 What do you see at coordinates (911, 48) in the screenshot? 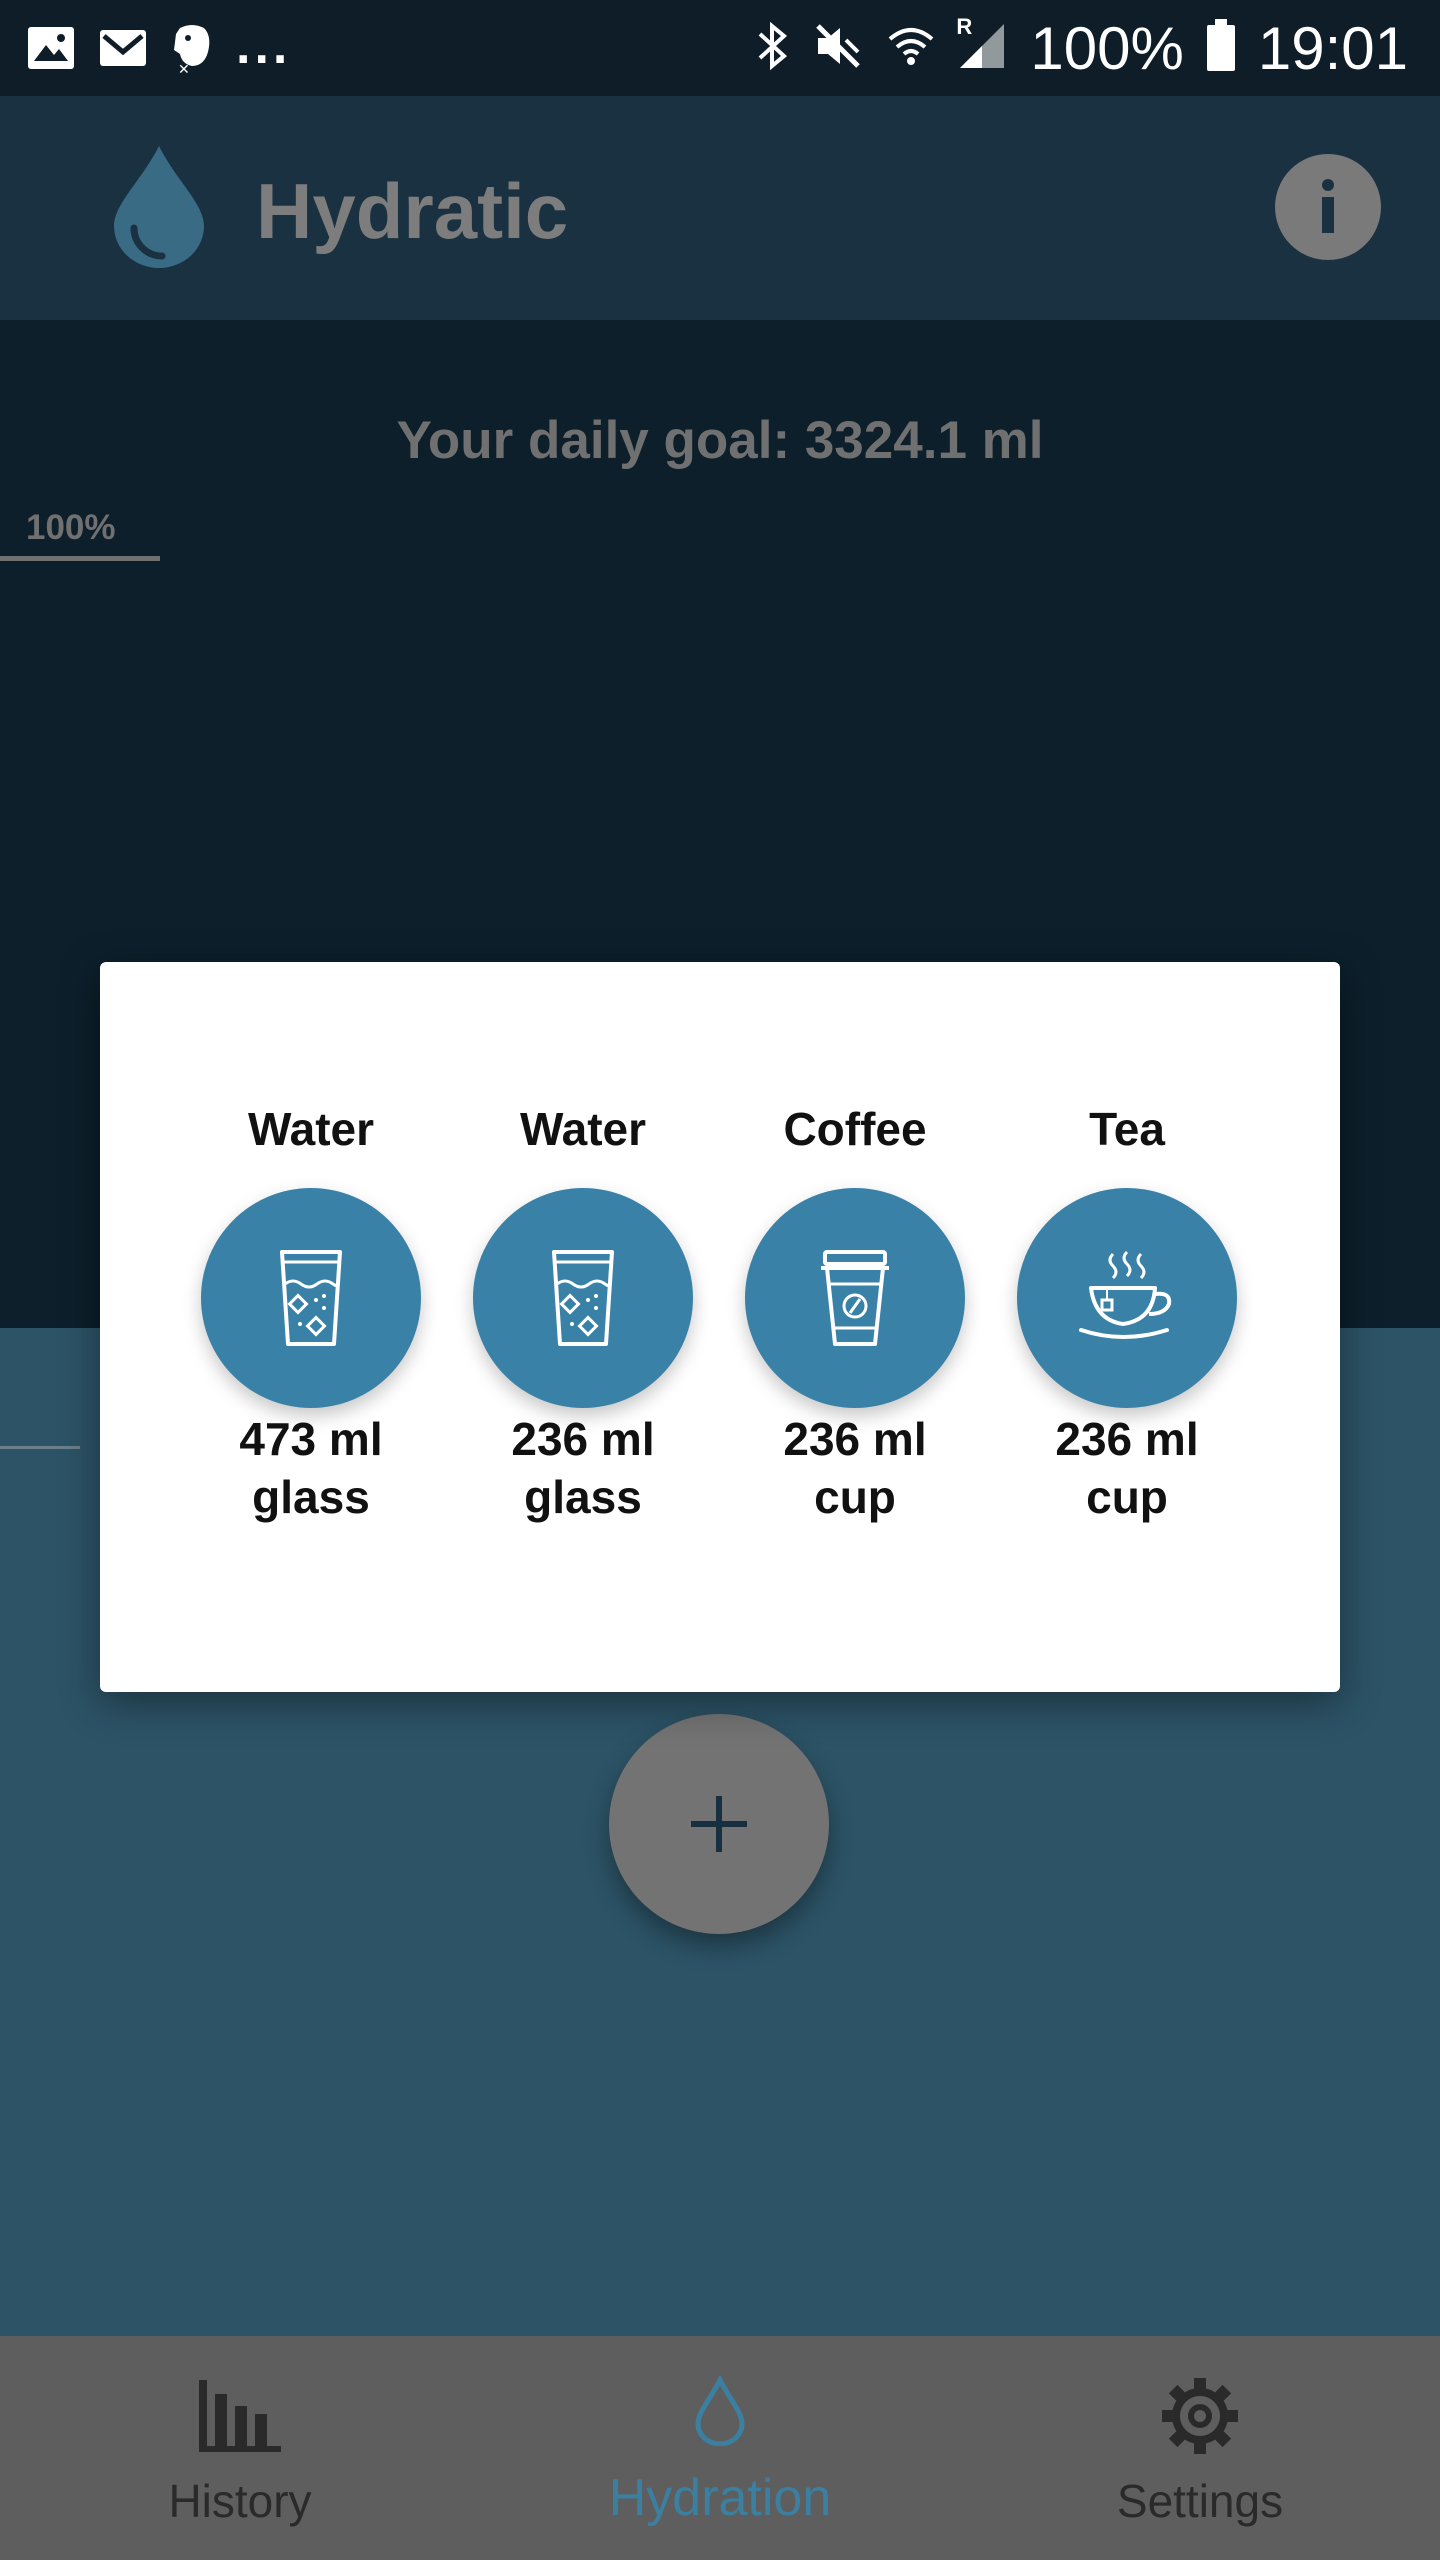
I see `wifi-icon` at bounding box center [911, 48].